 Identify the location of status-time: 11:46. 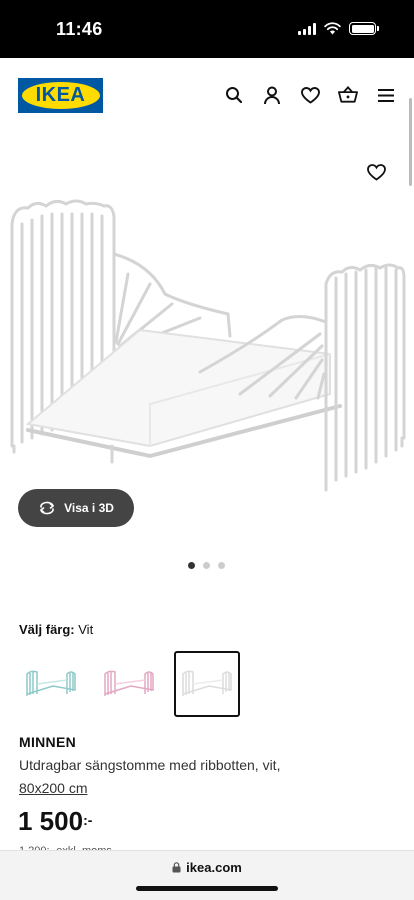
(79, 29).